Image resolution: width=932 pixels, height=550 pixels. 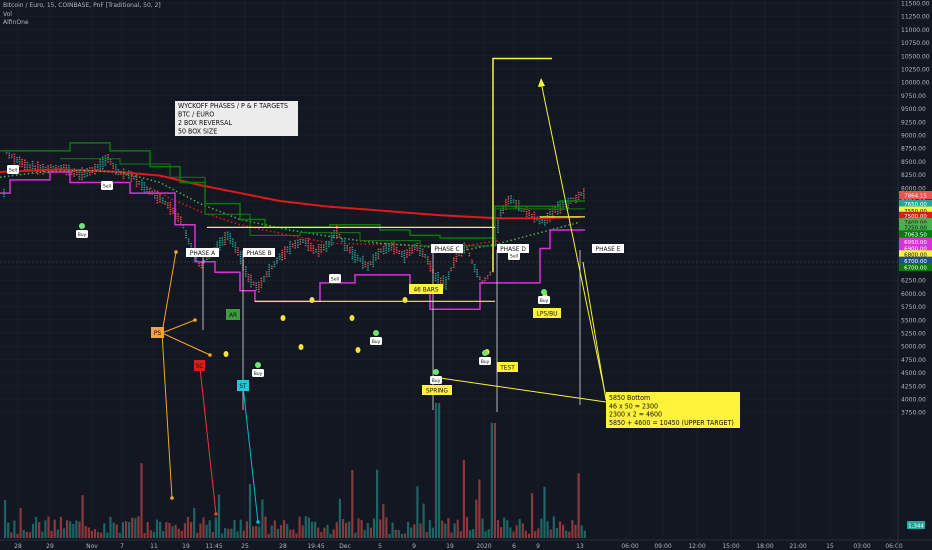 What do you see at coordinates (913, 386) in the screenshot?
I see `y-tick-label: 4250.00` at bounding box center [913, 386].